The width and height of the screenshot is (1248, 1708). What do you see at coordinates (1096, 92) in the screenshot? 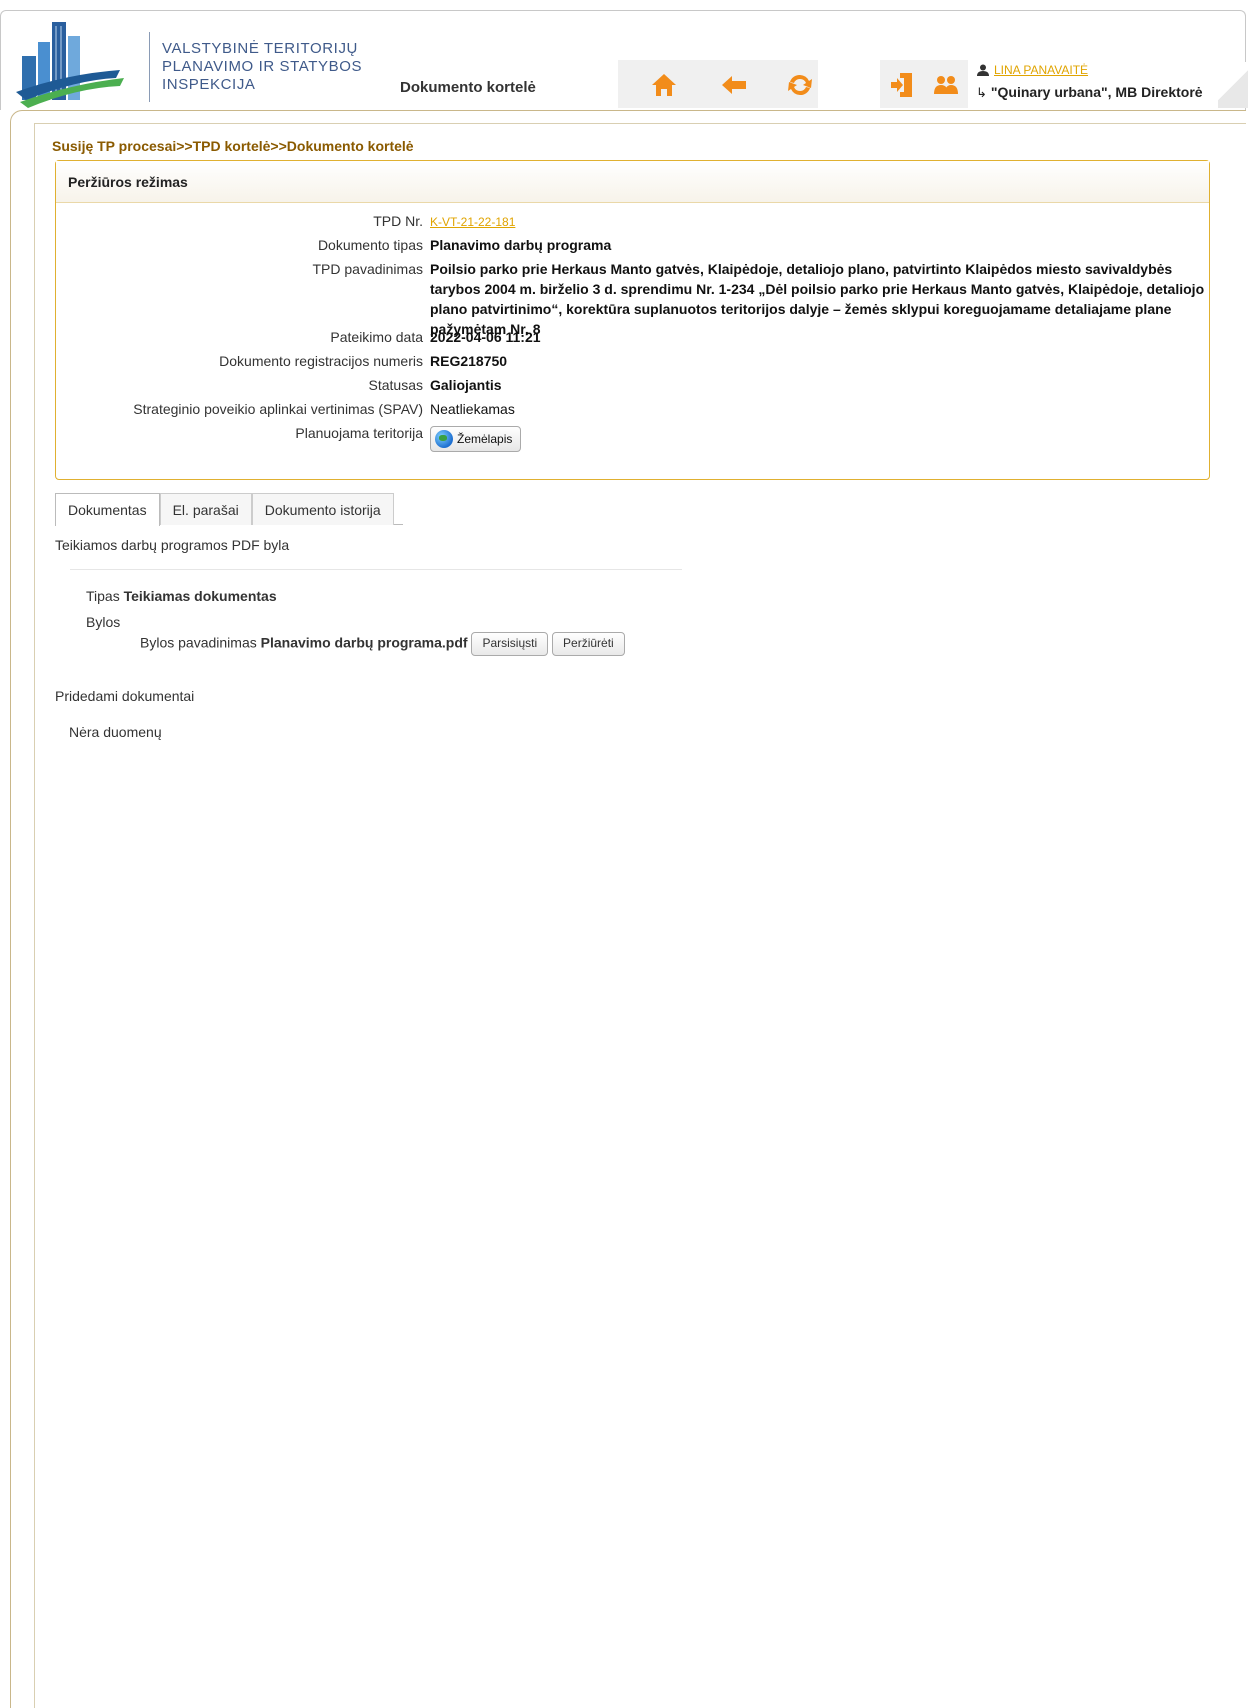
I see `organization-name: "Quinary urbana", MB Direktorė` at bounding box center [1096, 92].